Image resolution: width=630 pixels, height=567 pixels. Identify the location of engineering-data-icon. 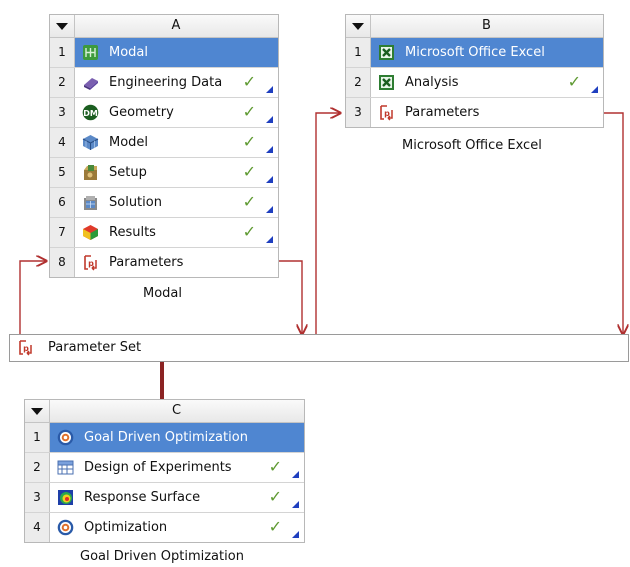
(91, 84).